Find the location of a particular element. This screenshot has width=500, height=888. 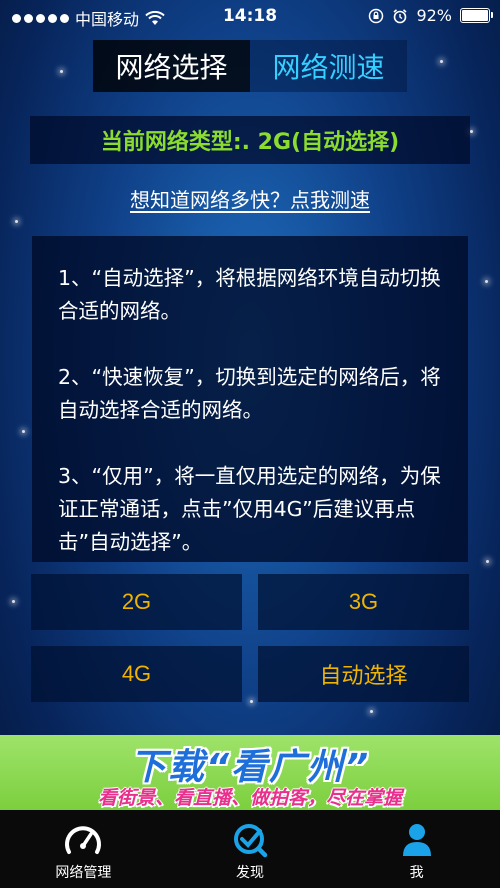

tabbar-label: 网络管理 is located at coordinates (83, 873).